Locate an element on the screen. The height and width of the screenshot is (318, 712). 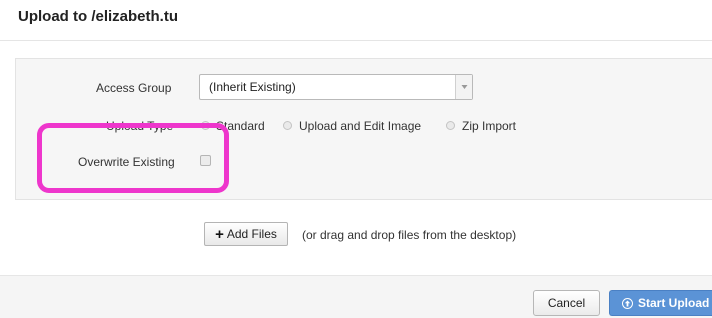
plus-icon: + is located at coordinates (219, 234).